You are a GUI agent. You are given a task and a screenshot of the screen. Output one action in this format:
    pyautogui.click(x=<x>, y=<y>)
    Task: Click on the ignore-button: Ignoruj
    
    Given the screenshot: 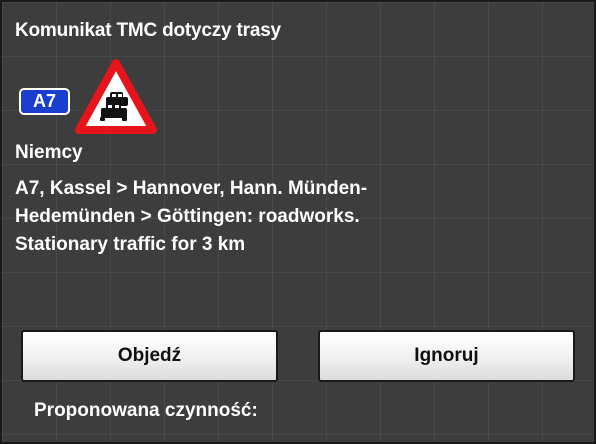 What is the action you would take?
    pyautogui.click(x=446, y=356)
    